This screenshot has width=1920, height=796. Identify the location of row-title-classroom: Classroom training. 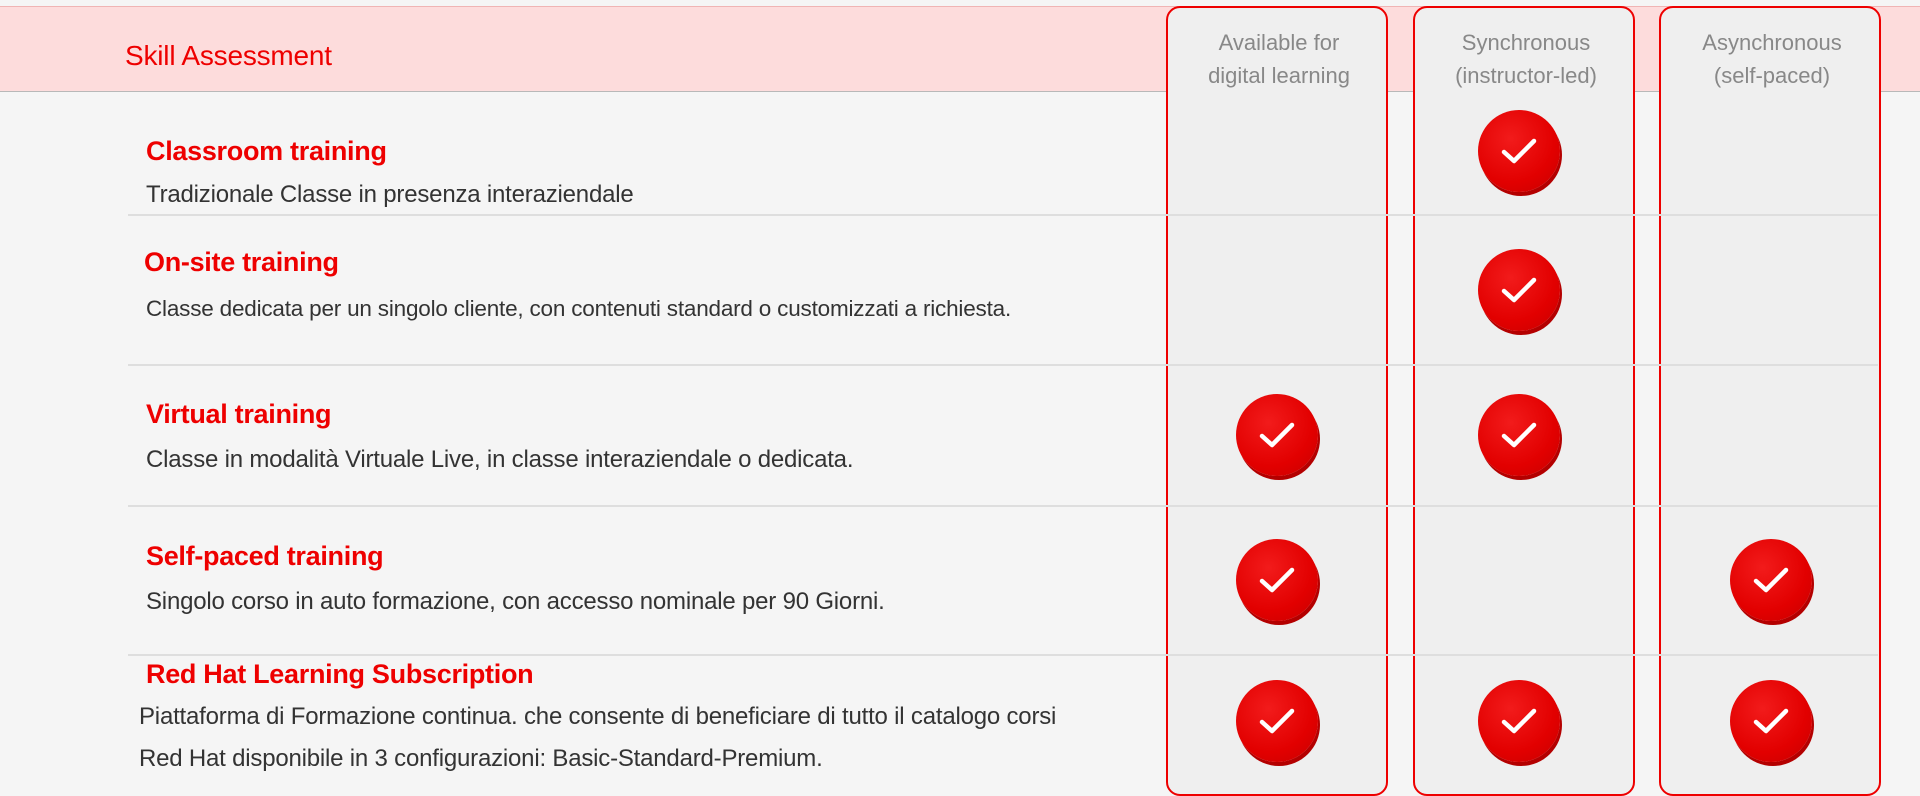
(266, 151).